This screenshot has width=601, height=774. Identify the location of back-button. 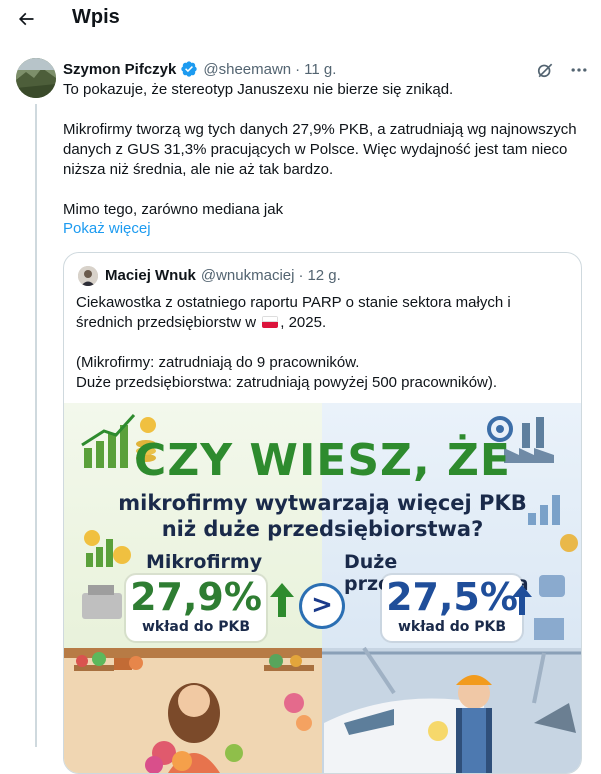
(26, 19).